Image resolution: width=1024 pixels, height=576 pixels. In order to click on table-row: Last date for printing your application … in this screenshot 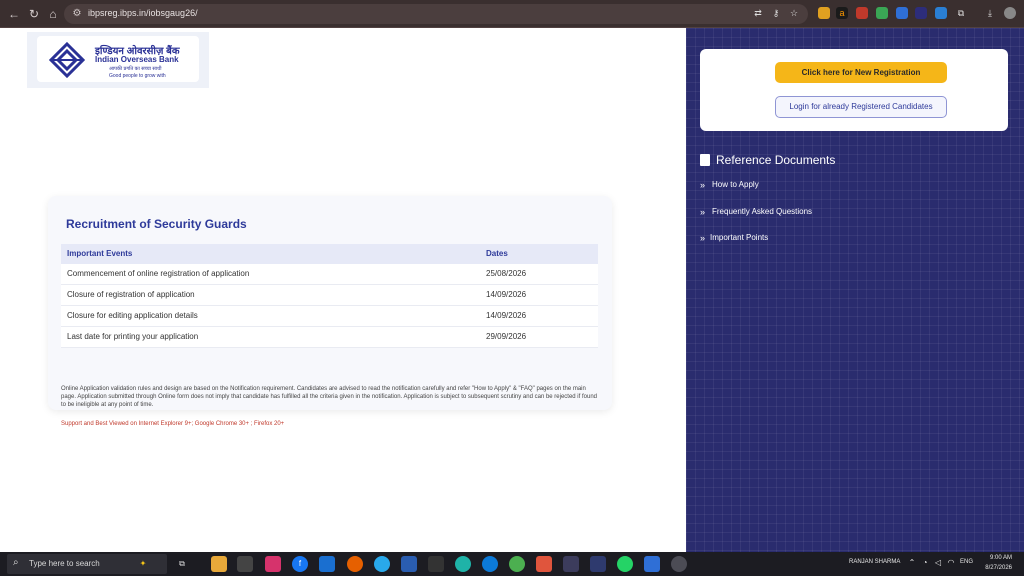, I will do `click(329, 337)`.